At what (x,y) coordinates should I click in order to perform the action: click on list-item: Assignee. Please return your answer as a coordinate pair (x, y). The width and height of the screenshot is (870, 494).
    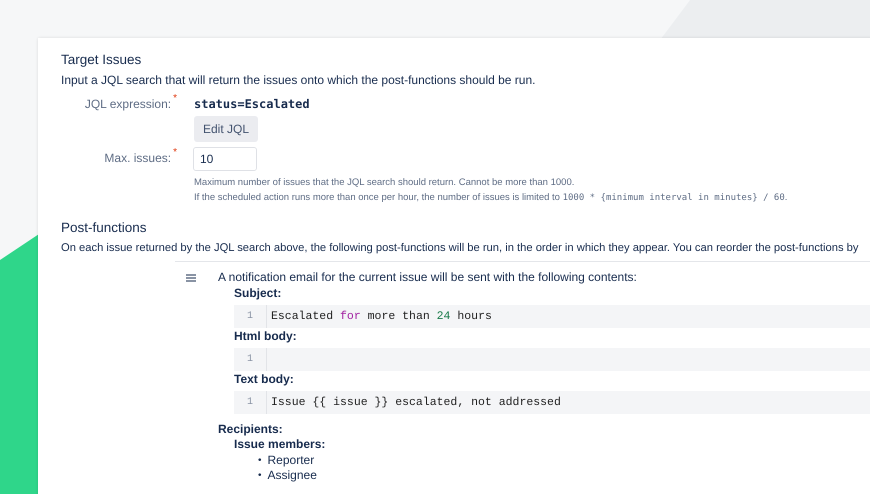
    Looking at the image, I should click on (292, 475).